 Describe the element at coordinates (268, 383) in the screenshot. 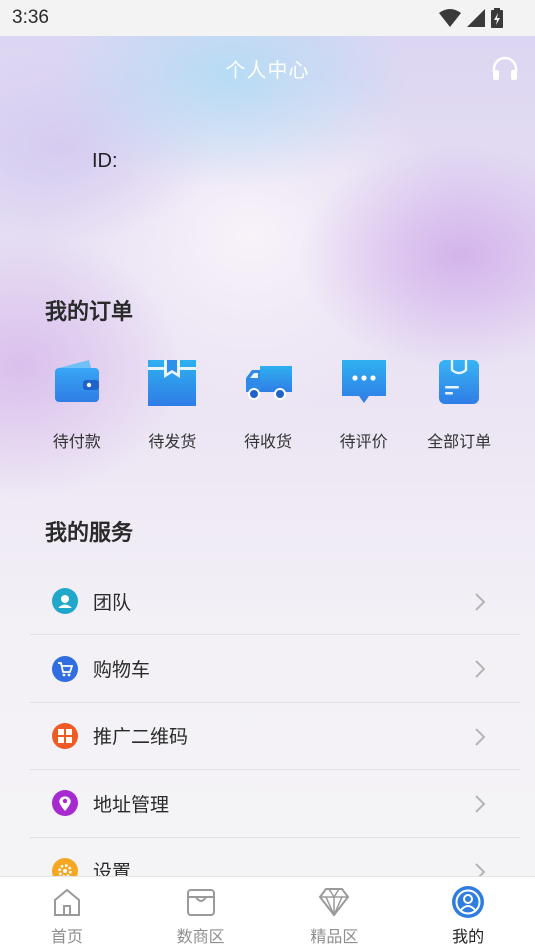

I see `truck-icon` at that location.